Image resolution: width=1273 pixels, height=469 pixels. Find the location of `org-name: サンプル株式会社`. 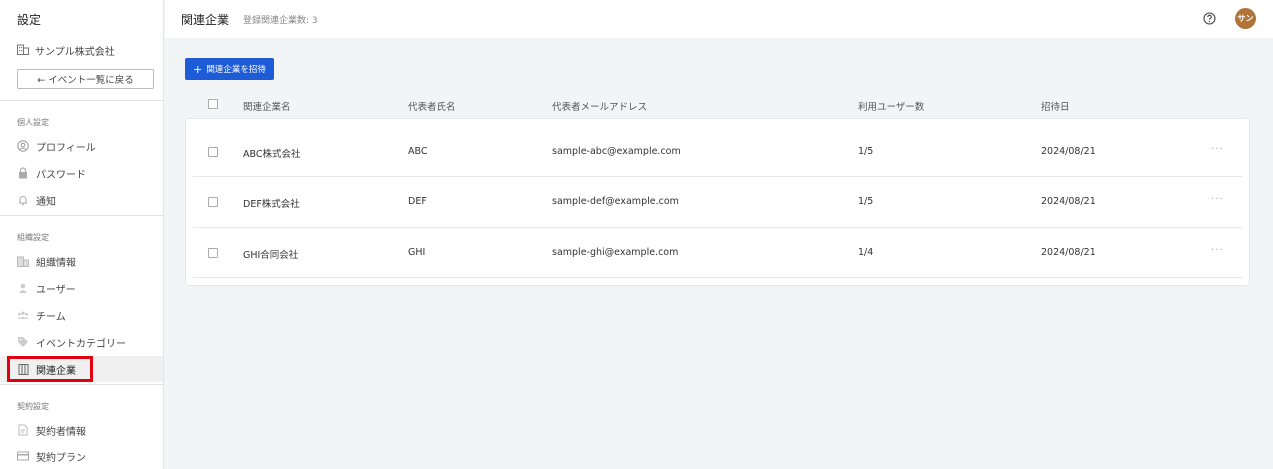

org-name: サンプル株式会社 is located at coordinates (66, 50).